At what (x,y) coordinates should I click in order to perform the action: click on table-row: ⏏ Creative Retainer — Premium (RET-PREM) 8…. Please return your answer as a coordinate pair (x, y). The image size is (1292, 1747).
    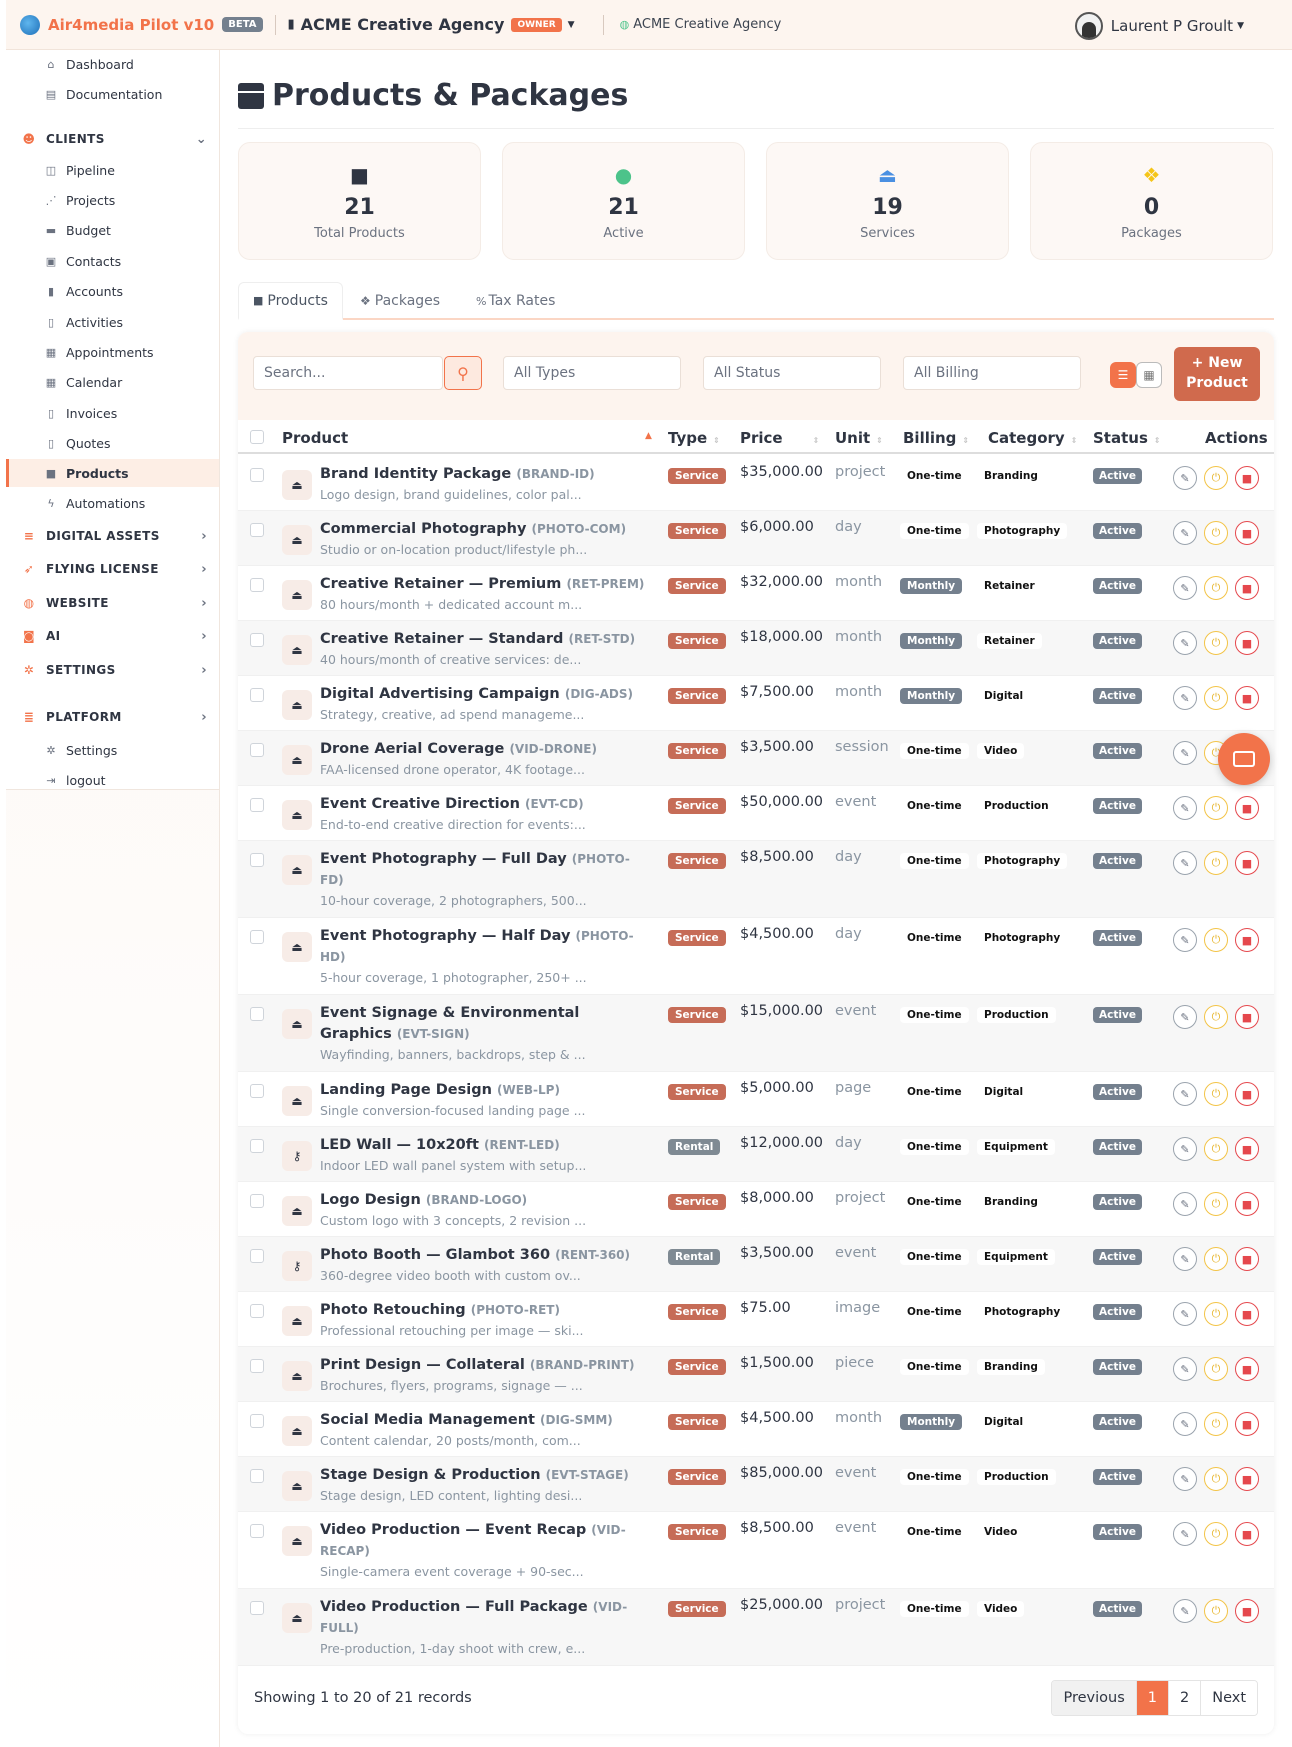
    Looking at the image, I should click on (756, 593).